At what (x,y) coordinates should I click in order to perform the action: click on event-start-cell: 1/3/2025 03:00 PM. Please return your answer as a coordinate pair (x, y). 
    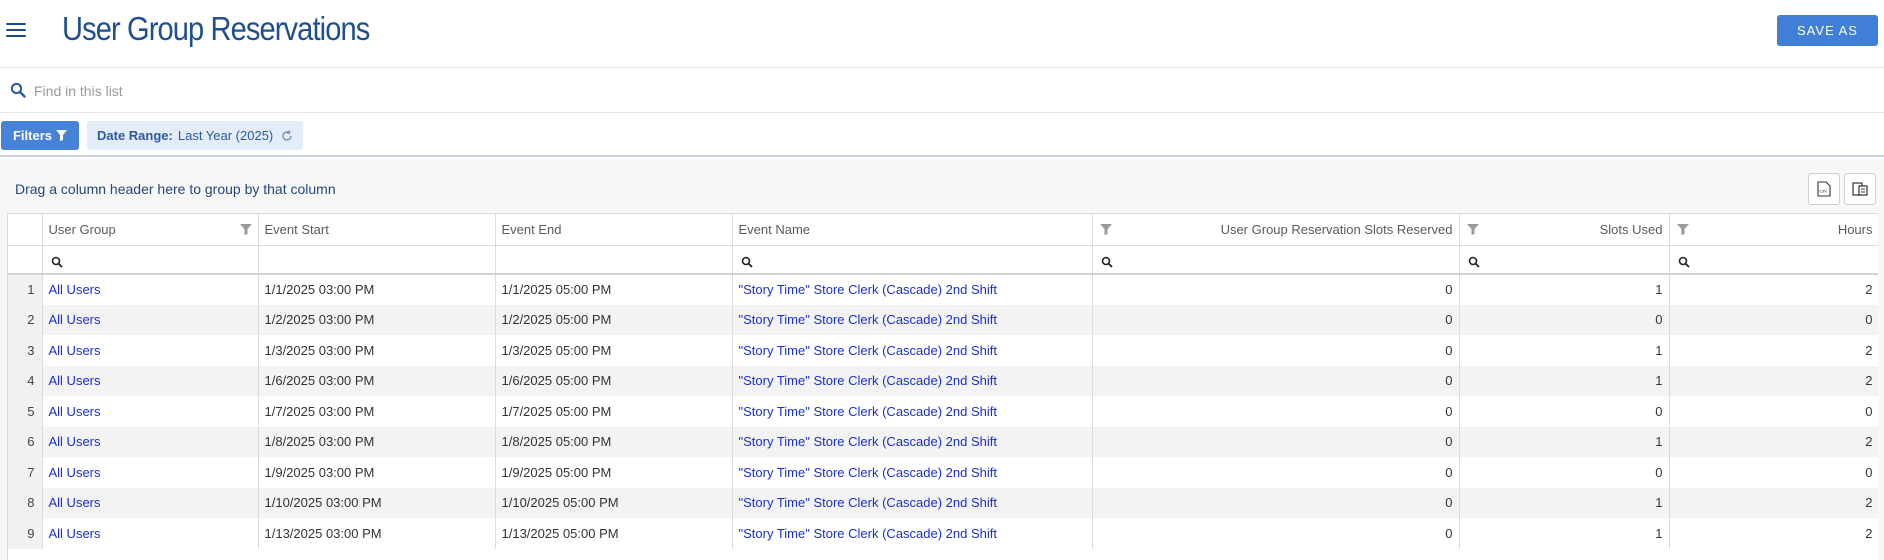
    Looking at the image, I should click on (377, 350).